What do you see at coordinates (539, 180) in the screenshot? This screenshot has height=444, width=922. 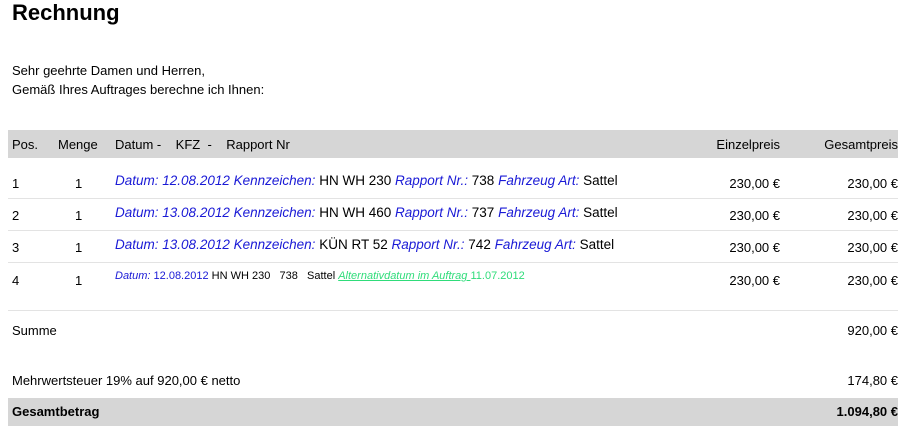 I see `row-1-art-label: Fahrzeug Art:` at bounding box center [539, 180].